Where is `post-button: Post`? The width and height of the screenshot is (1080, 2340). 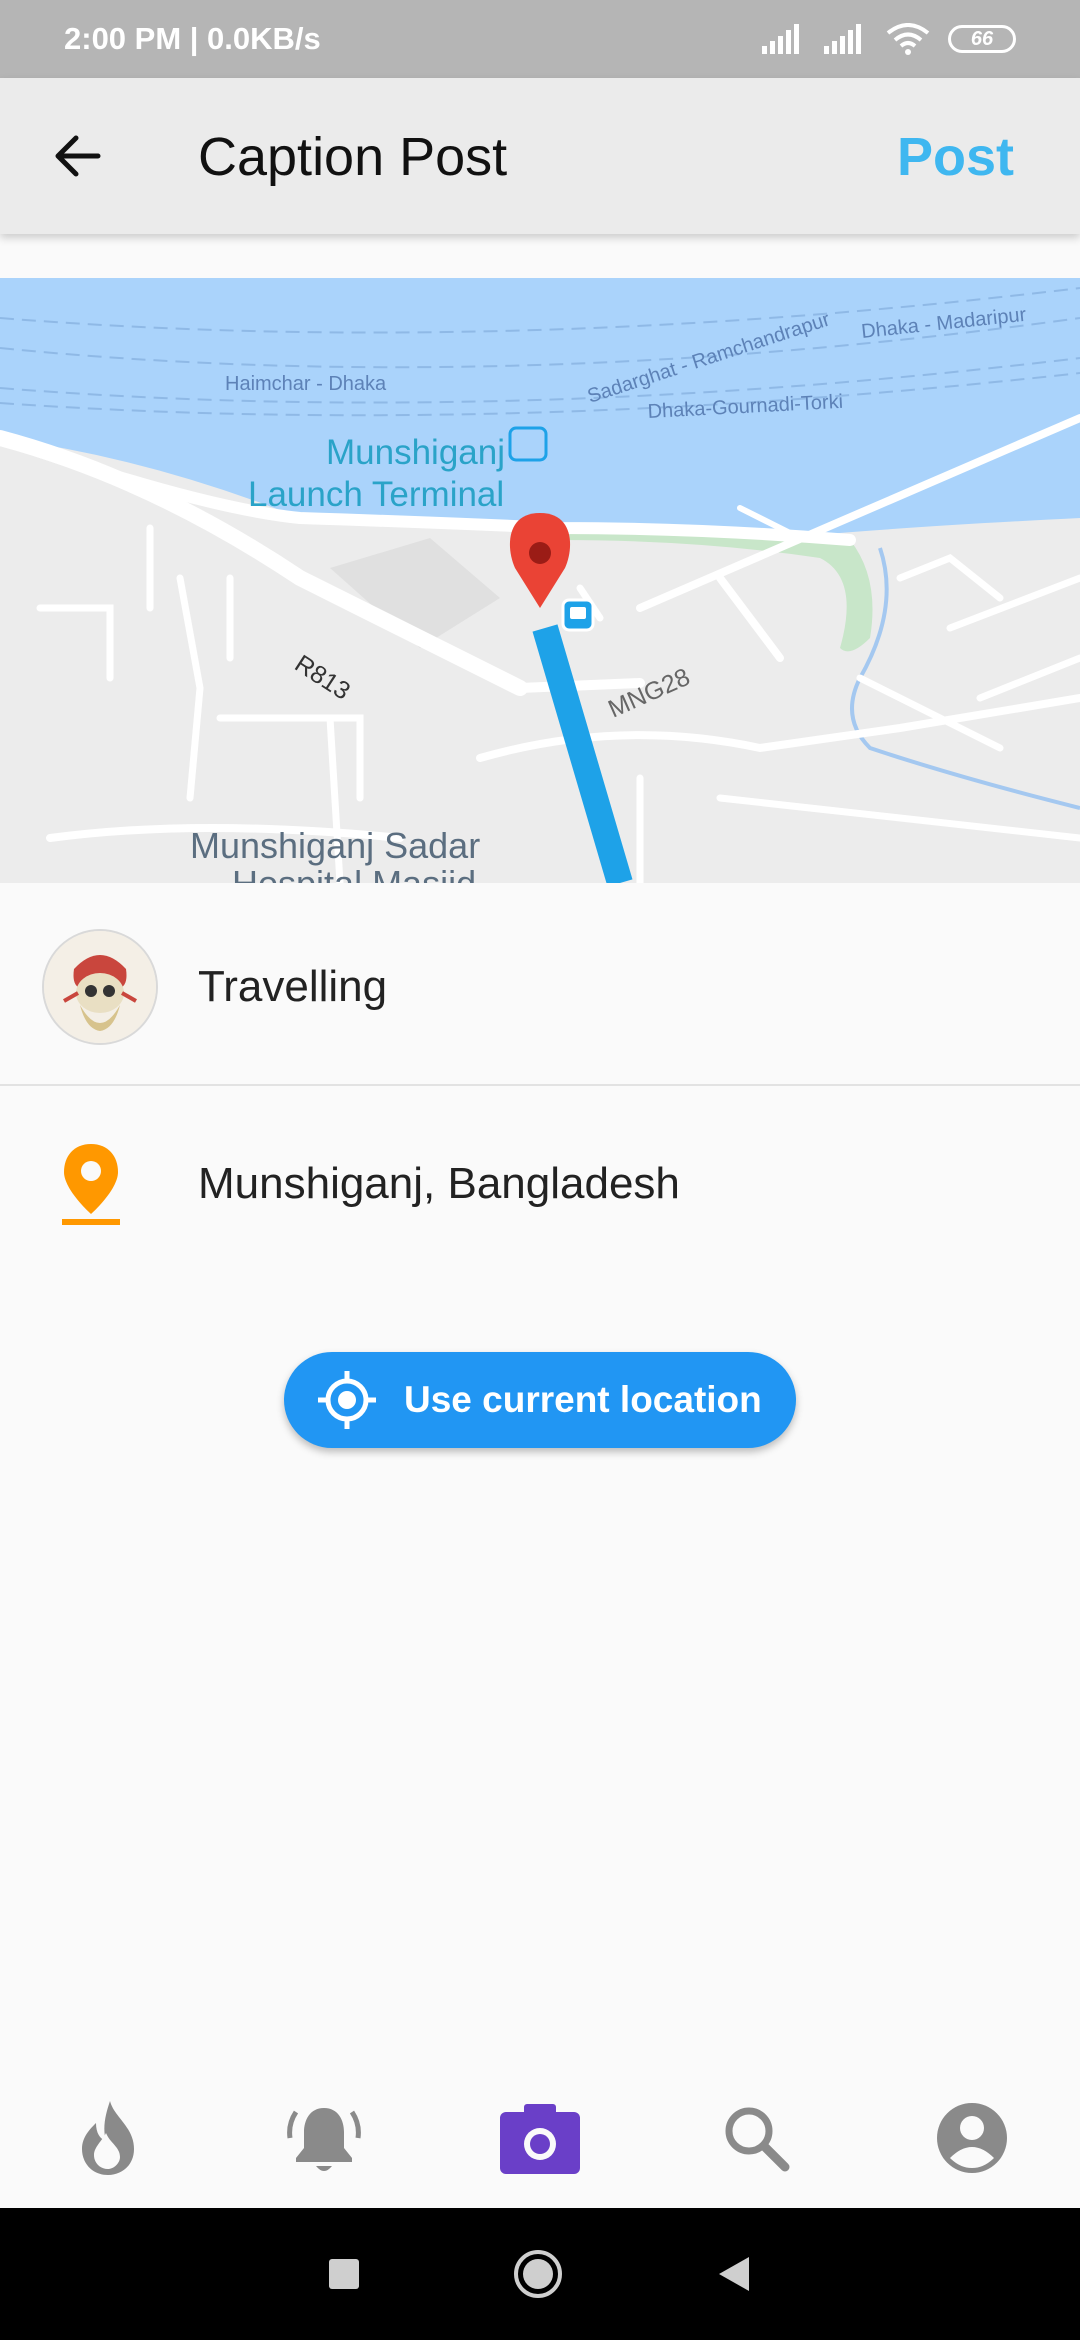 post-button: Post is located at coordinates (955, 157).